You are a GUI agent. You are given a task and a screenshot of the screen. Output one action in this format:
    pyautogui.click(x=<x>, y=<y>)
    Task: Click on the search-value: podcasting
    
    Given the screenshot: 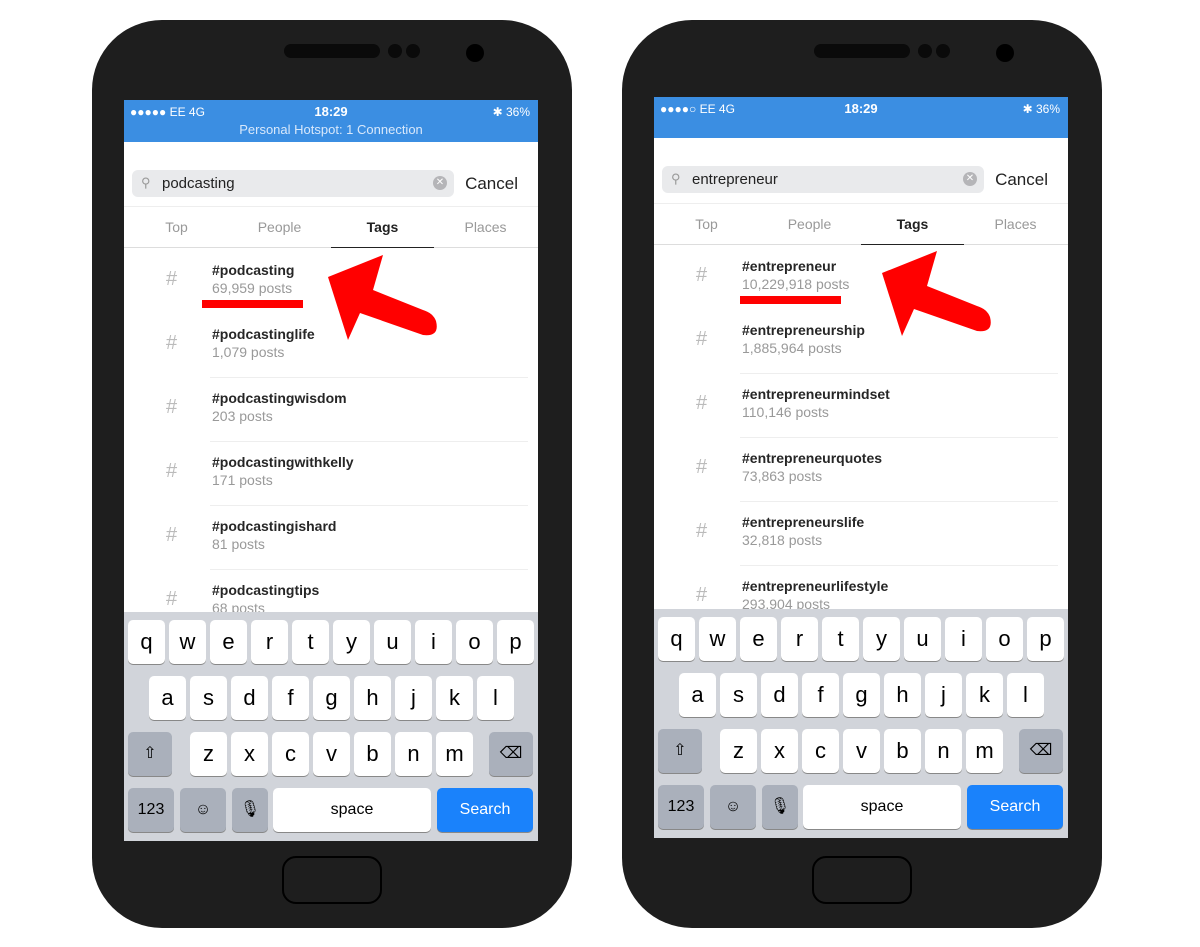 What is the action you would take?
    pyautogui.click(x=198, y=183)
    